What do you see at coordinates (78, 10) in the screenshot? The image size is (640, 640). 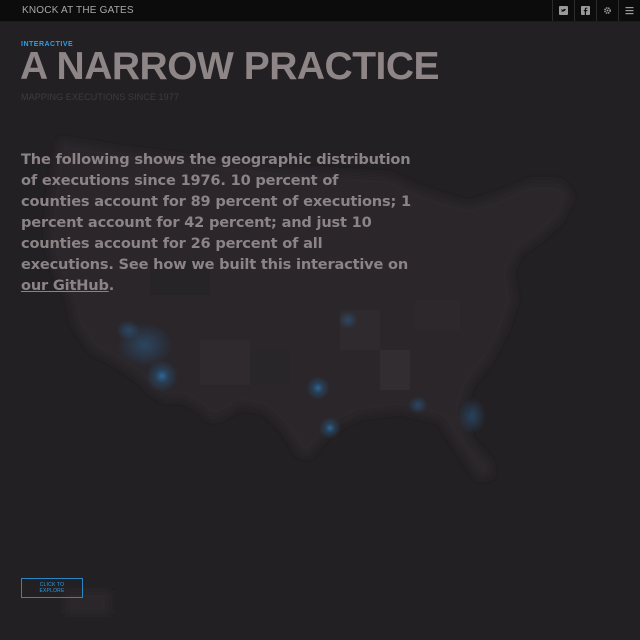 I see `site-title: KNOCK AT THE GATES` at bounding box center [78, 10].